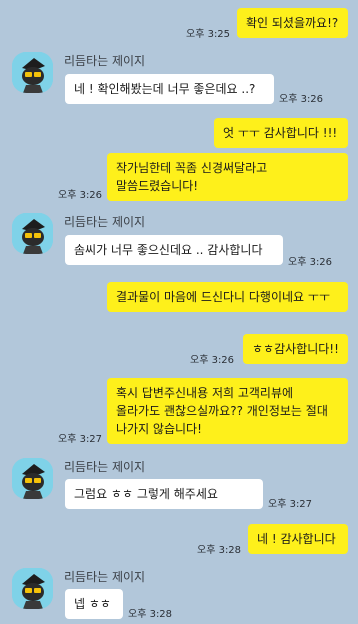 The image size is (358, 624). I want to click on chat-message: 오후 3:25 확인 되셨을까요!?, so click(179, 23).